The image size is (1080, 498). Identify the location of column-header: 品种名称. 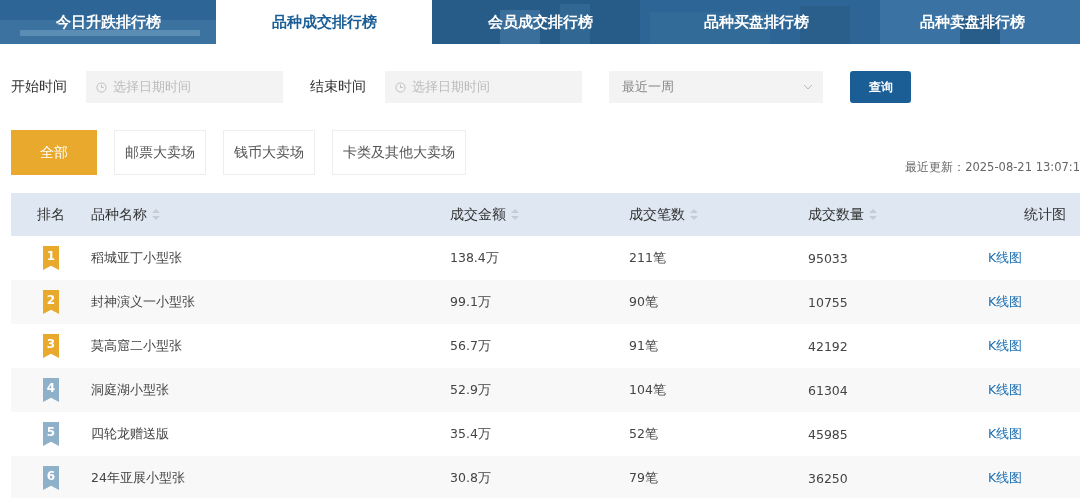
(119, 214).